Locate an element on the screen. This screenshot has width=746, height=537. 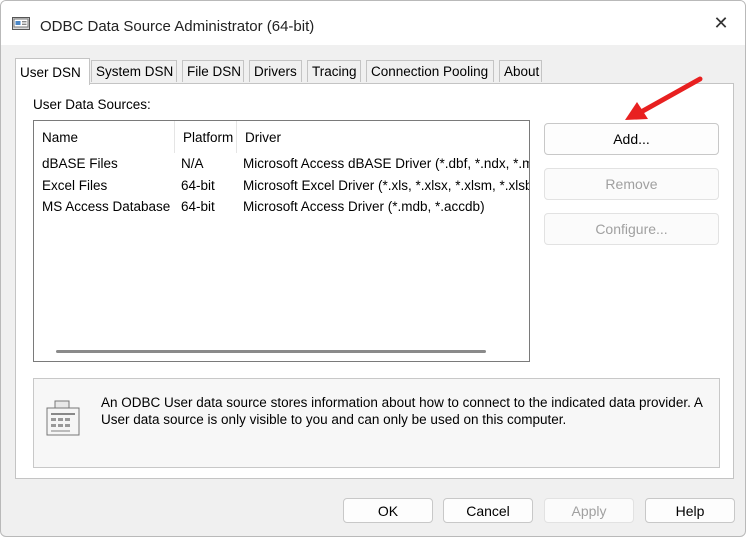
tab-user-dsn: User DSN is located at coordinates (52, 71).